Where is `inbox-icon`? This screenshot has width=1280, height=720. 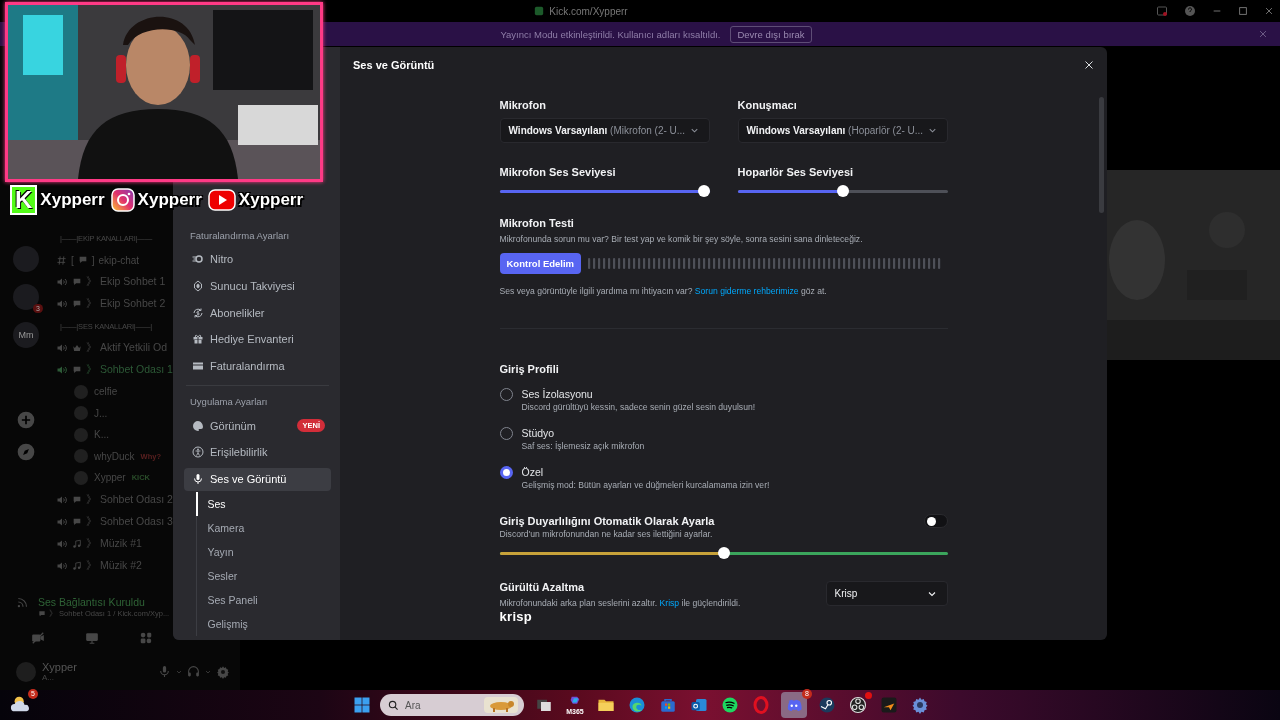
inbox-icon is located at coordinates (1162, 11).